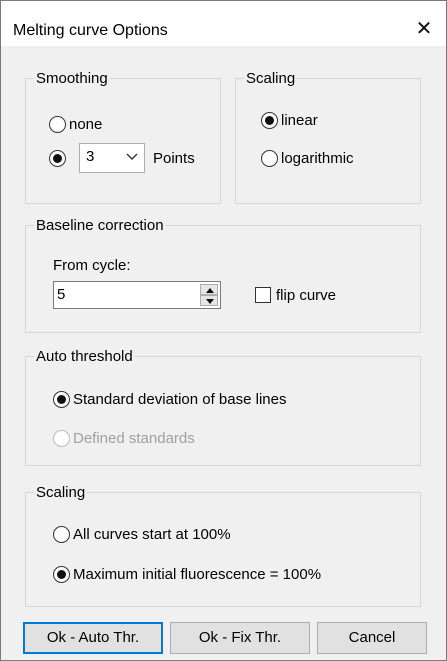 The height and width of the screenshot is (661, 447). I want to click on spin-buttons, so click(209, 295).